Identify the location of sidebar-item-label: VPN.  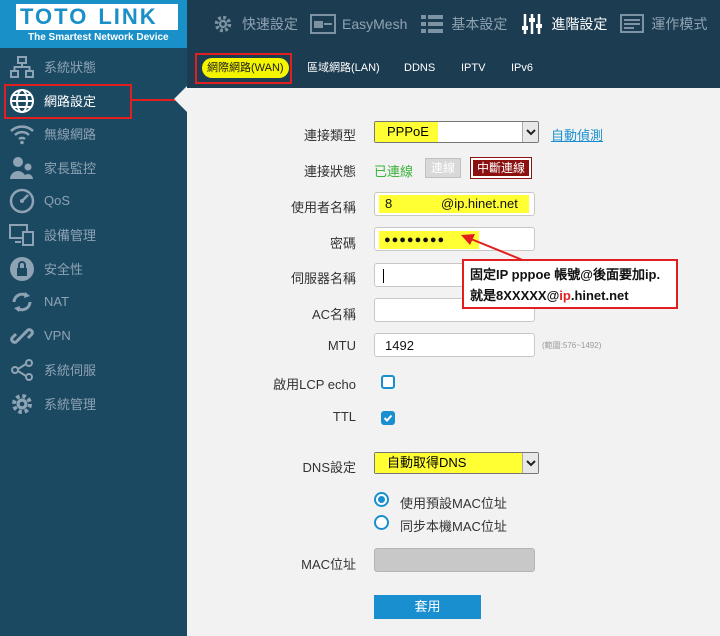
(57, 335).